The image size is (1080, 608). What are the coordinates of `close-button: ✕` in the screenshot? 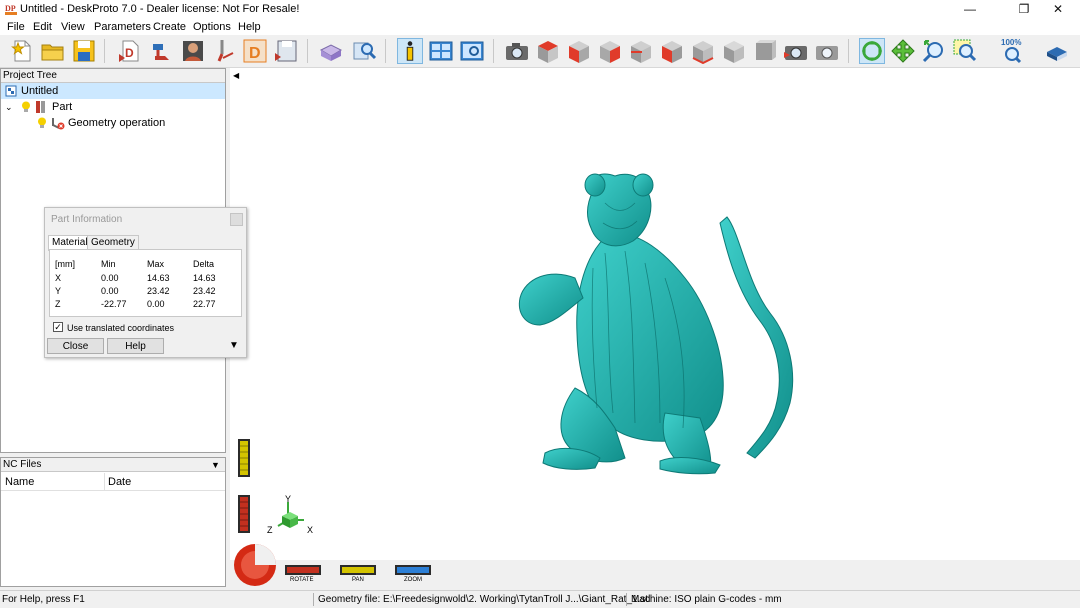 It's located at (1058, 9).